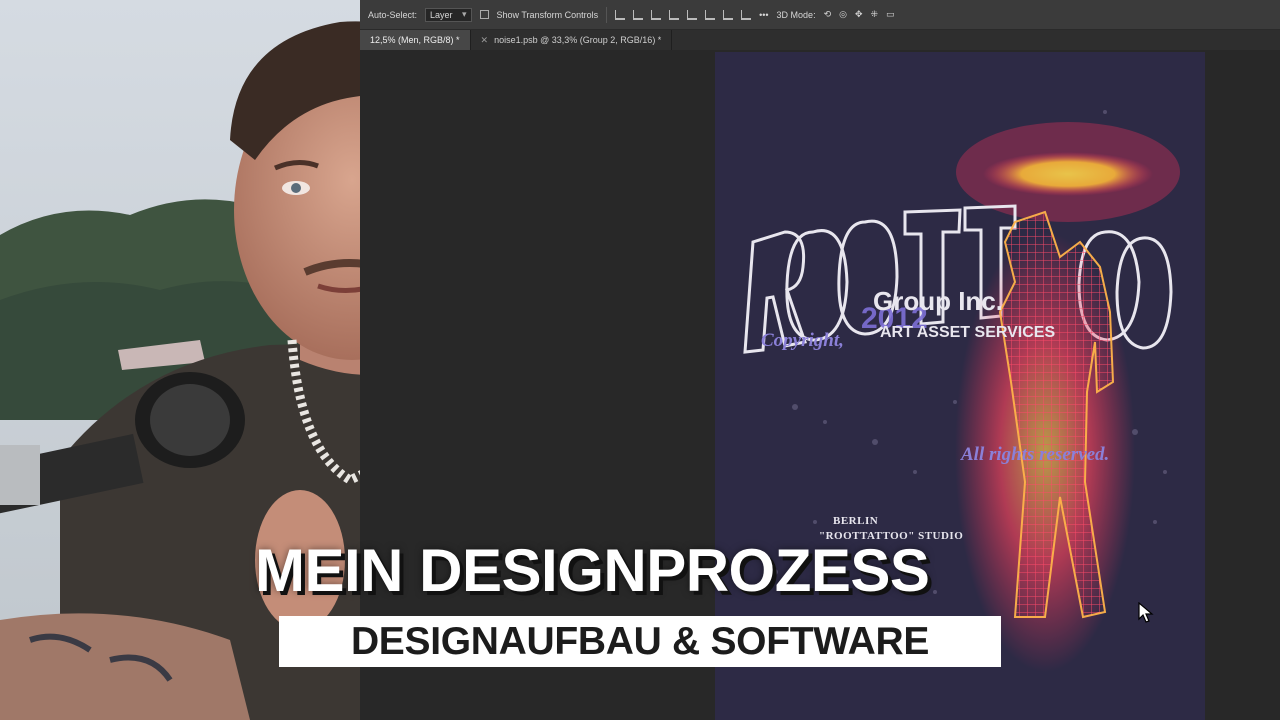 The height and width of the screenshot is (720, 1280). What do you see at coordinates (1035, 454) in the screenshot?
I see `artwork-rights: All rights reserved.` at bounding box center [1035, 454].